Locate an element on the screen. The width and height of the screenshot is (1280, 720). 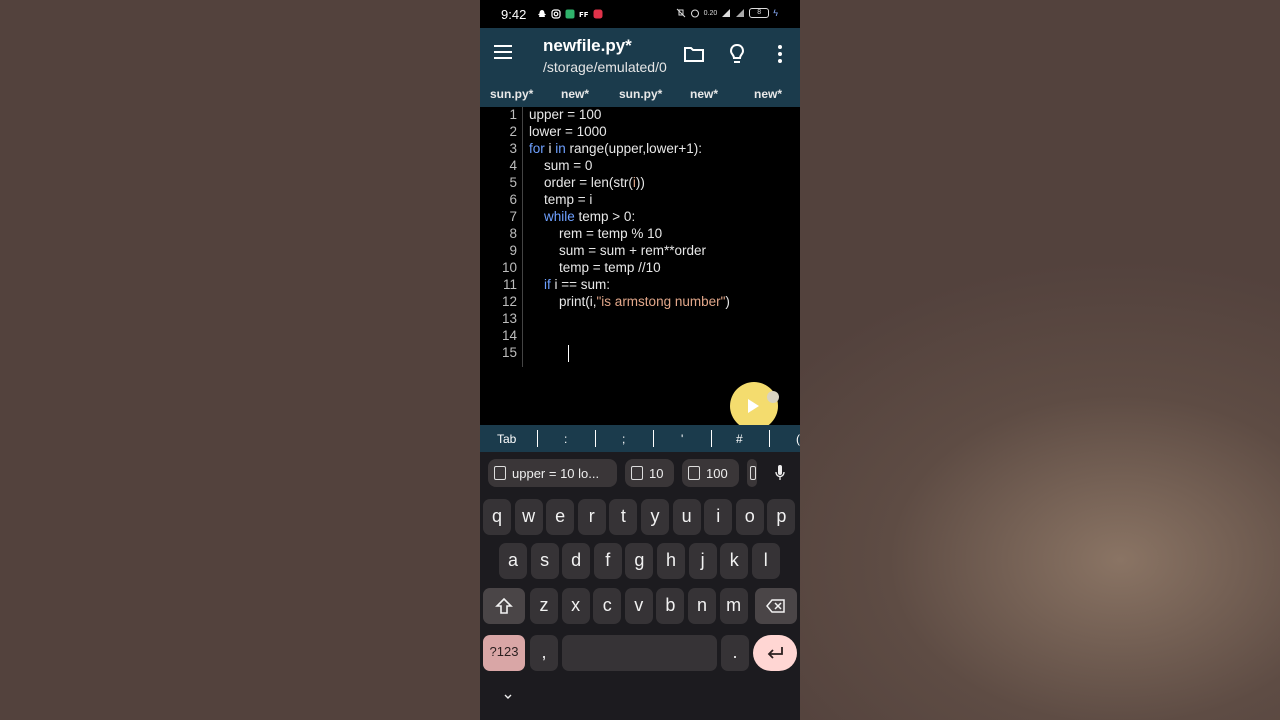
code-token: while is located at coordinates (559, 216).